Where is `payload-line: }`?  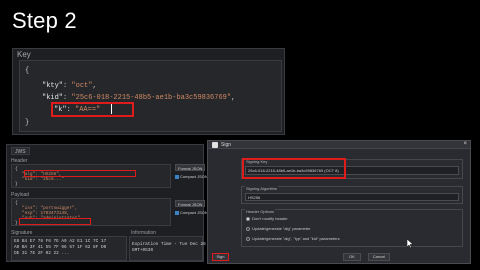 payload-line: } is located at coordinates (16, 223).